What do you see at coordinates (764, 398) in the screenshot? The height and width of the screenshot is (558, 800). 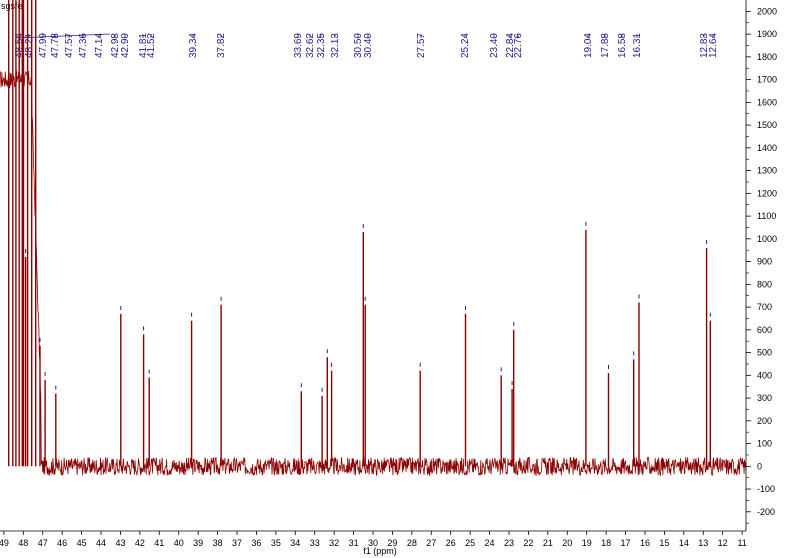 I see `y-tick-label: 300` at bounding box center [764, 398].